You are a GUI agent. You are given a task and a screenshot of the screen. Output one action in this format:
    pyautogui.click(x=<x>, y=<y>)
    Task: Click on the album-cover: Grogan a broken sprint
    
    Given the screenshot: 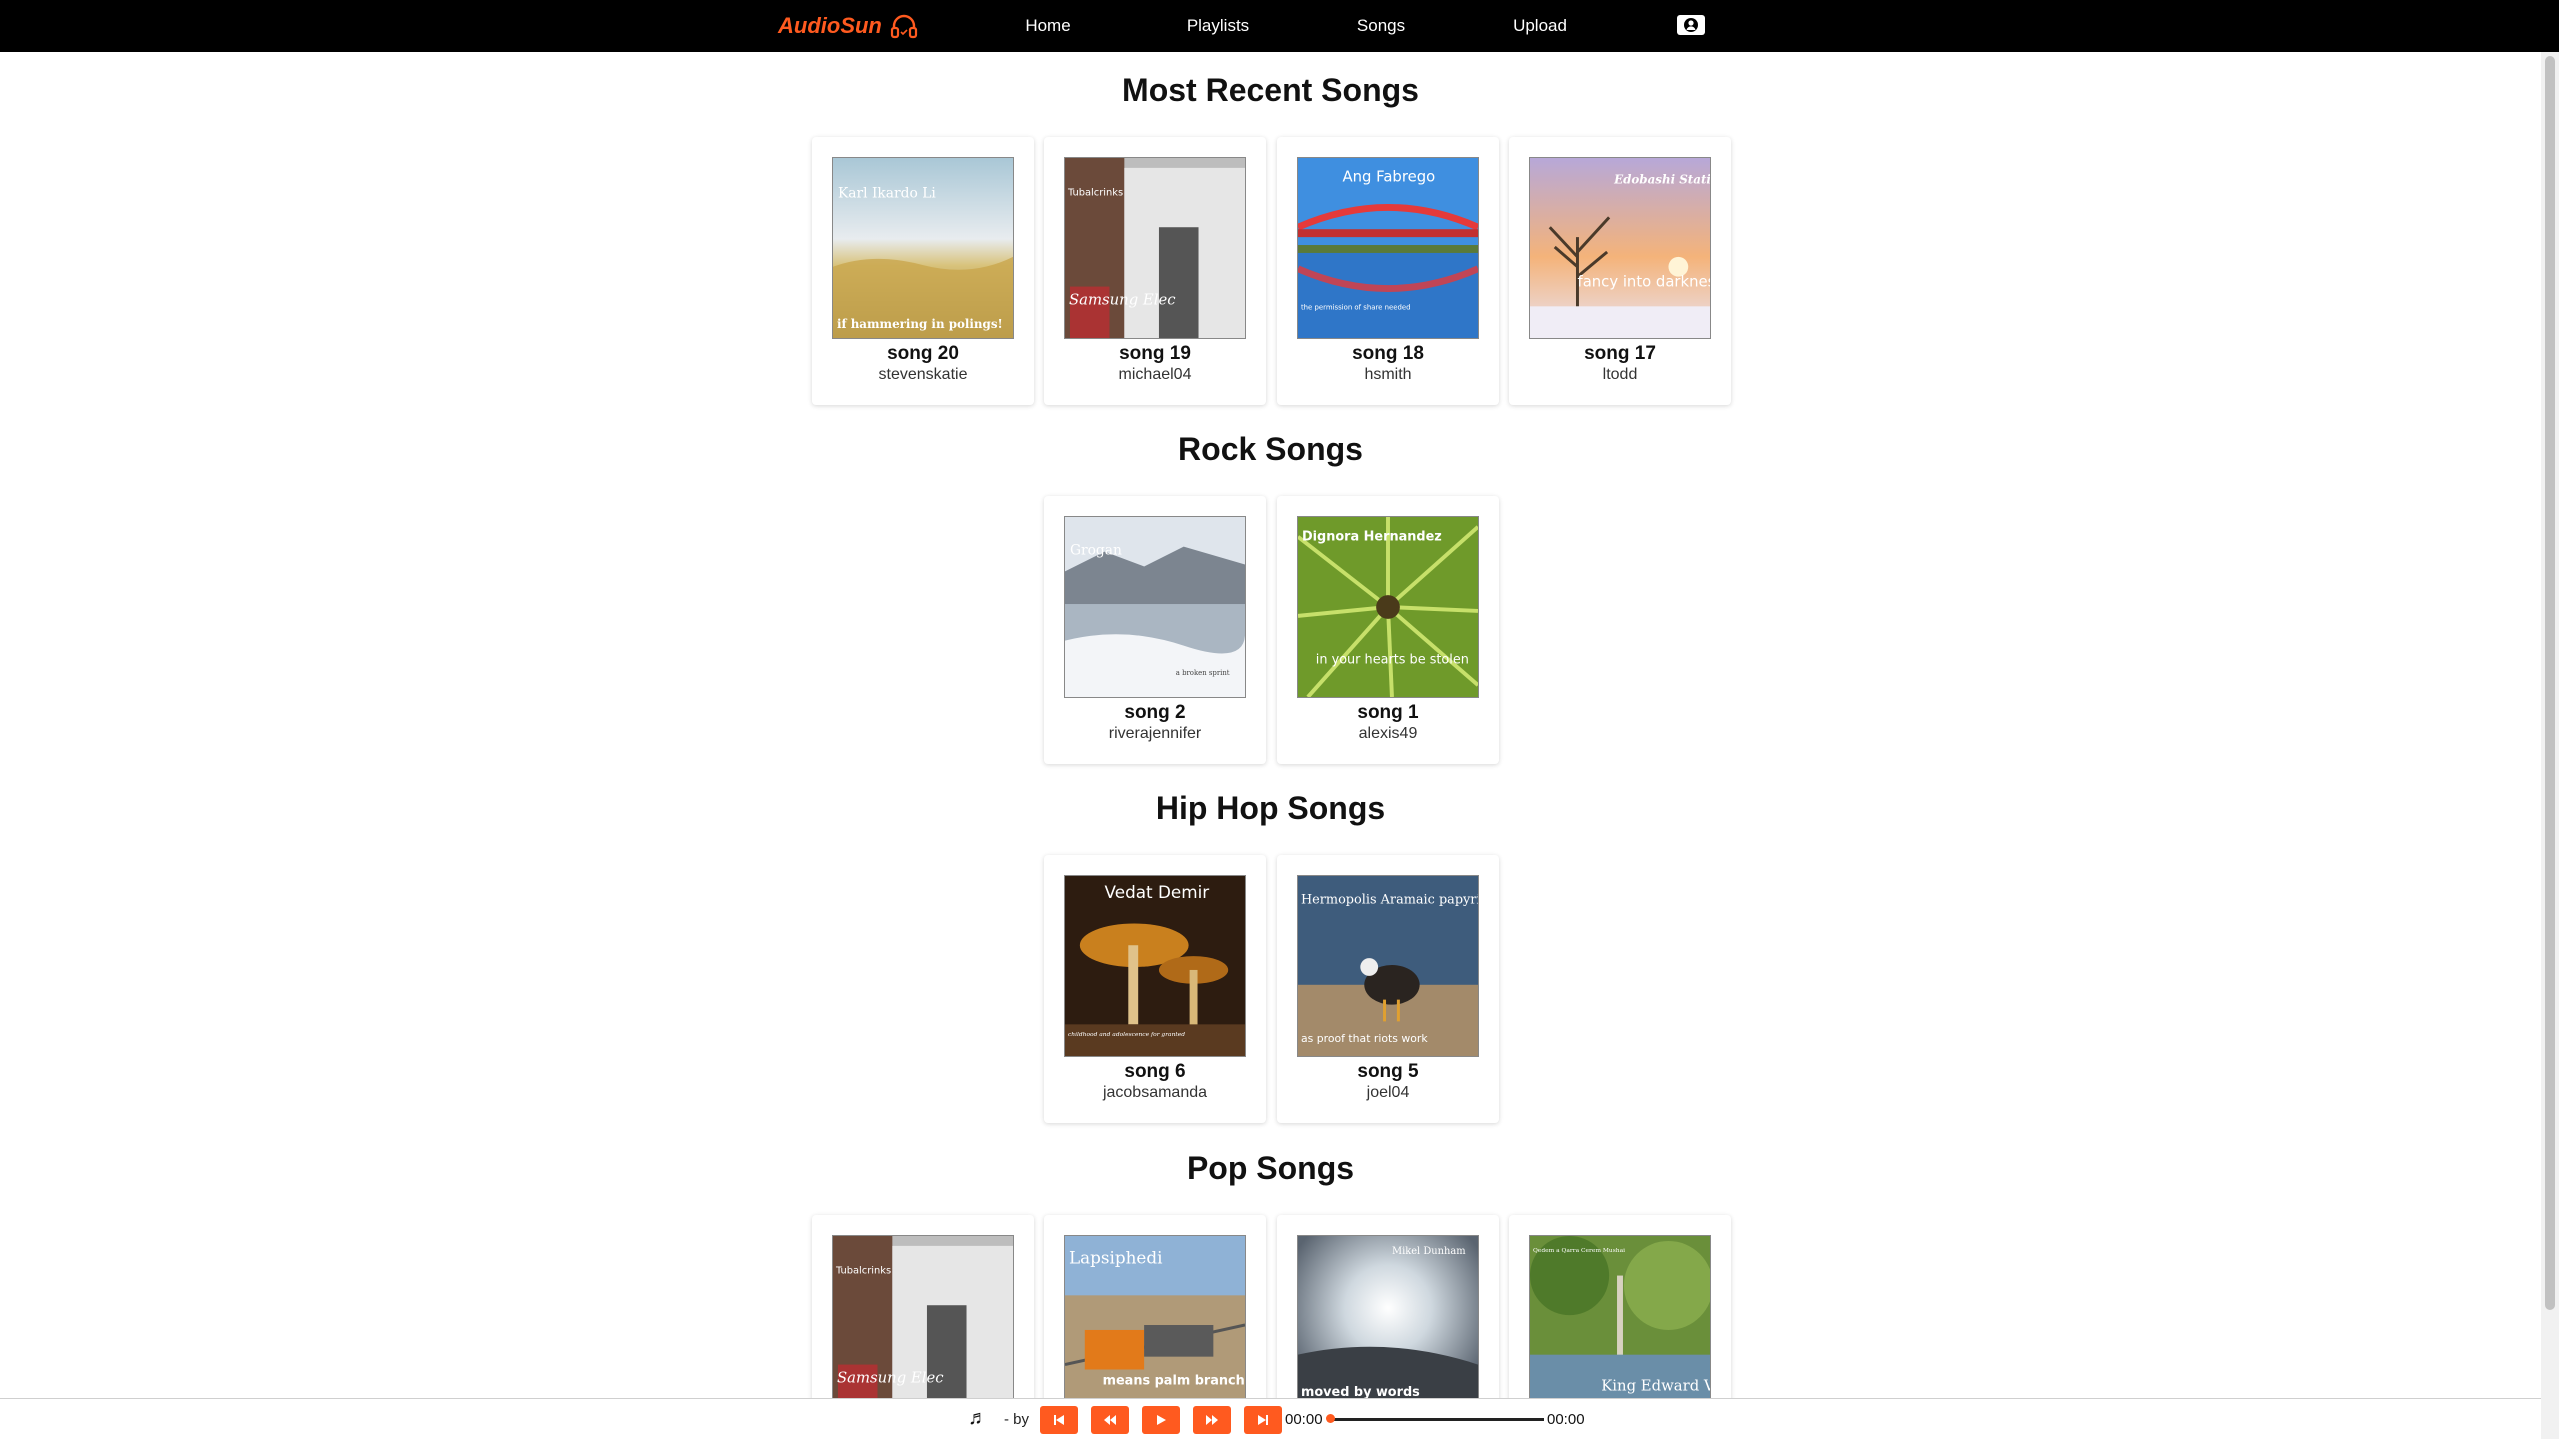 What is the action you would take?
    pyautogui.click(x=1155, y=607)
    